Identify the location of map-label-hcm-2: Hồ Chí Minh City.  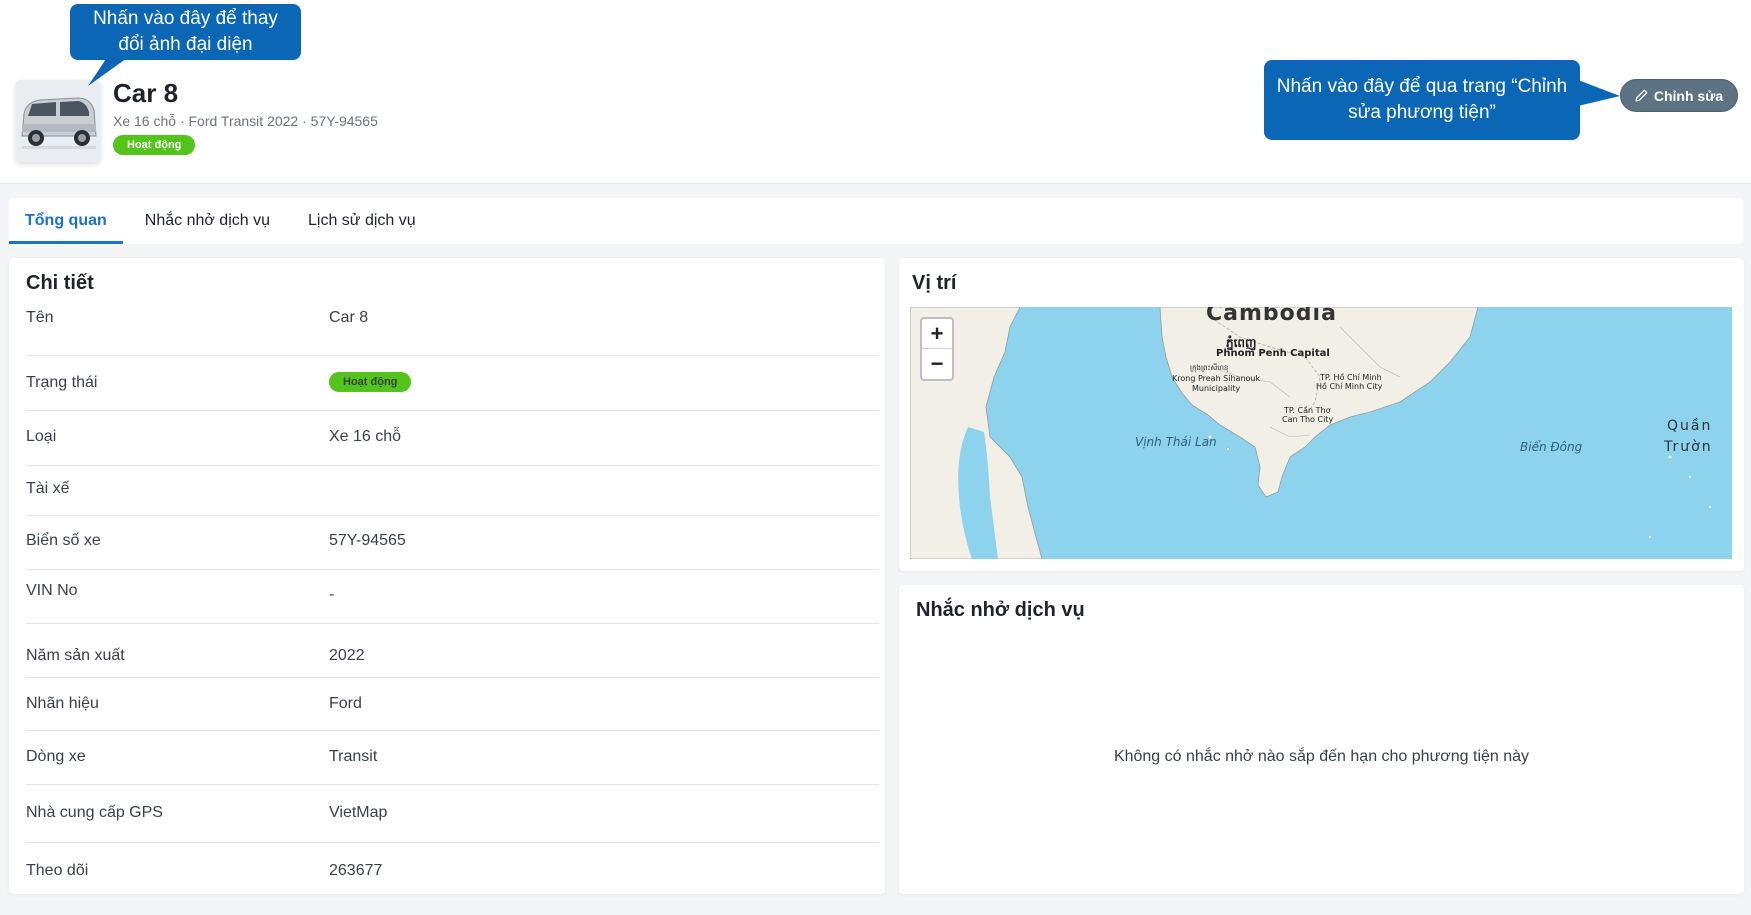
(1349, 386).